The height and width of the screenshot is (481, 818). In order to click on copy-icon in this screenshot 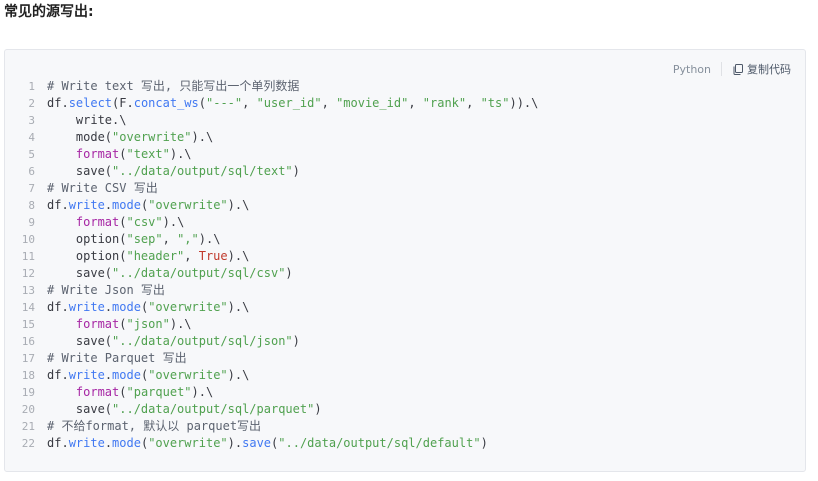, I will do `click(738, 69)`.